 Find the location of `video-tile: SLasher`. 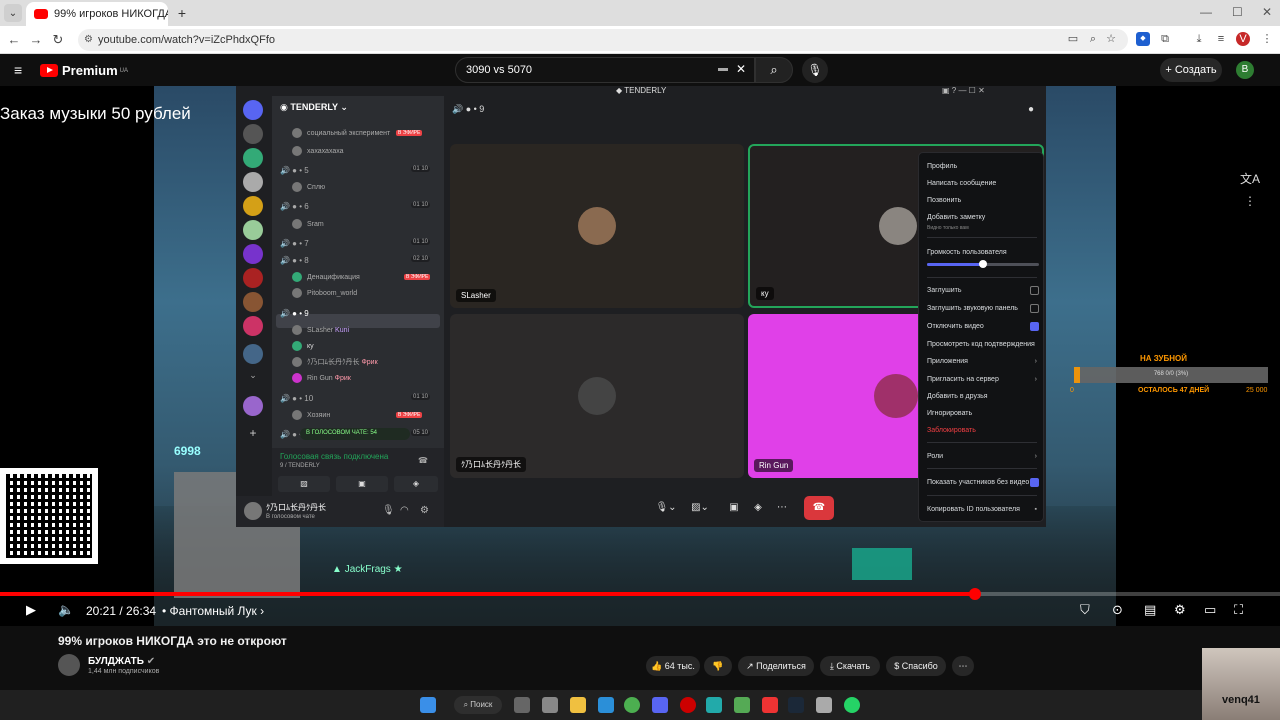

video-tile: SLasher is located at coordinates (597, 226).